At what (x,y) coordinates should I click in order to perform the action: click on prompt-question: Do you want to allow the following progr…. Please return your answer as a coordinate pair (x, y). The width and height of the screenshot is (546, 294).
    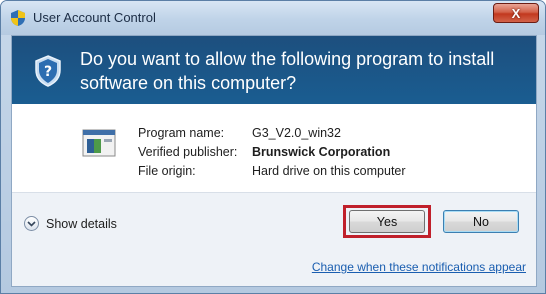
    Looking at the image, I should click on (287, 71).